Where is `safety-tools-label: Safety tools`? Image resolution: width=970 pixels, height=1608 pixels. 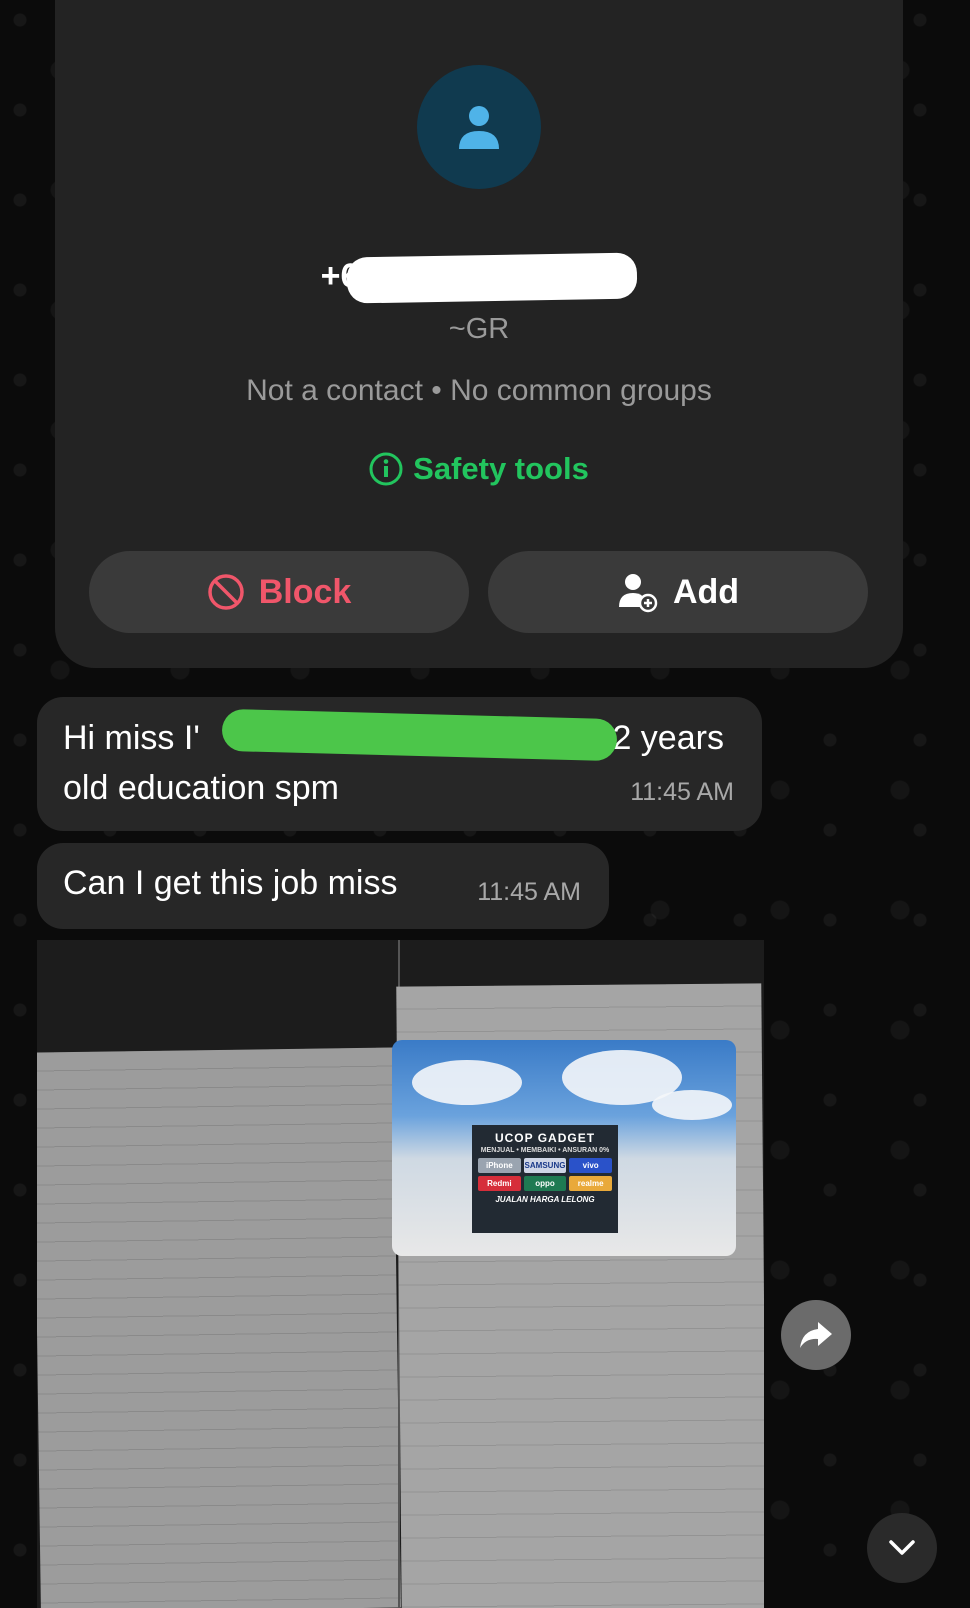
safety-tools-label: Safety tools is located at coordinates (501, 468).